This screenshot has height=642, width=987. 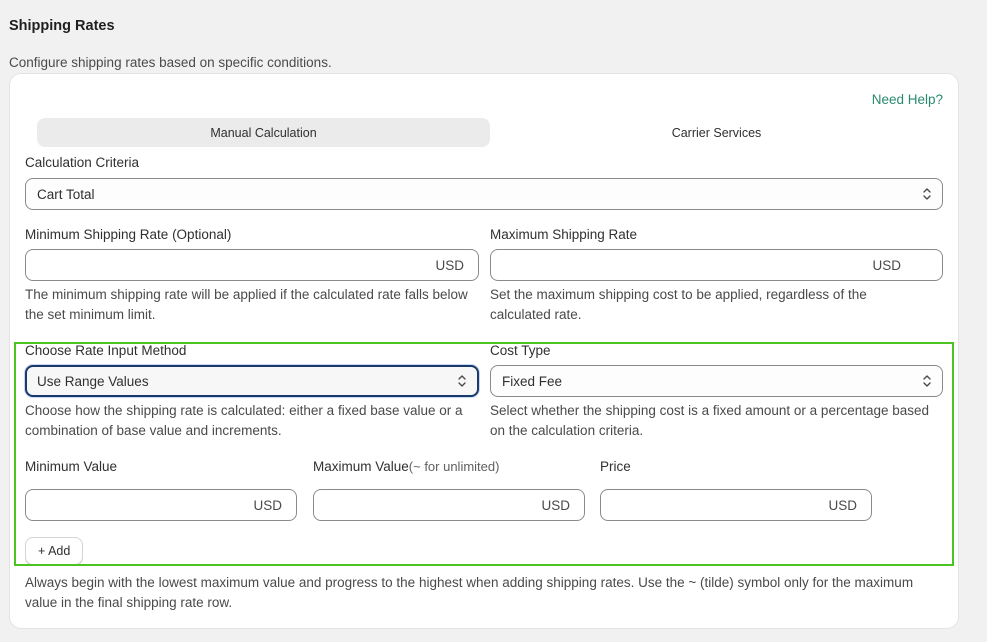 I want to click on calculation-criteria-value: Cart Total, so click(x=66, y=194).